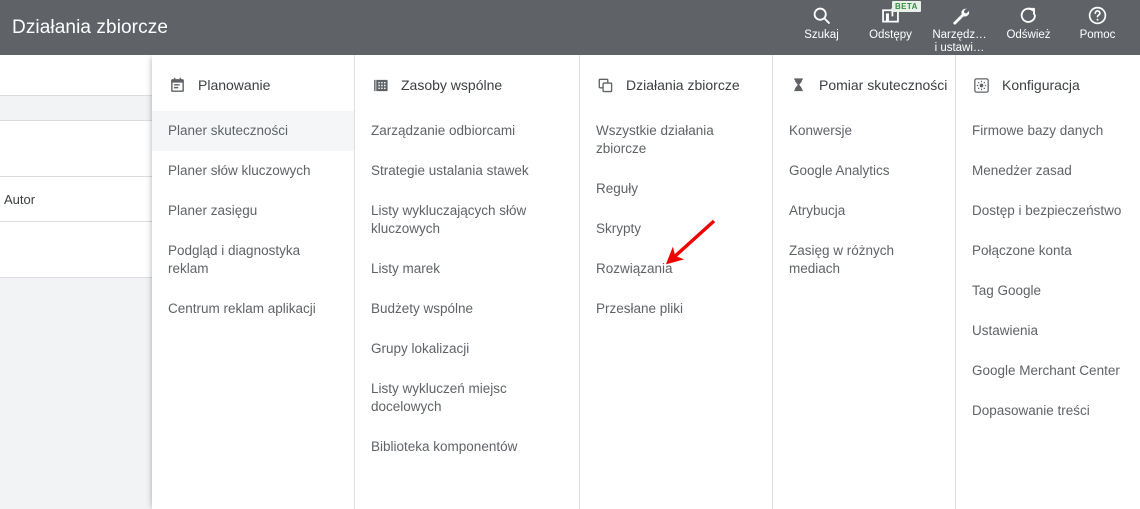  Describe the element at coordinates (1028, 15) in the screenshot. I see `refresh-icon` at that location.